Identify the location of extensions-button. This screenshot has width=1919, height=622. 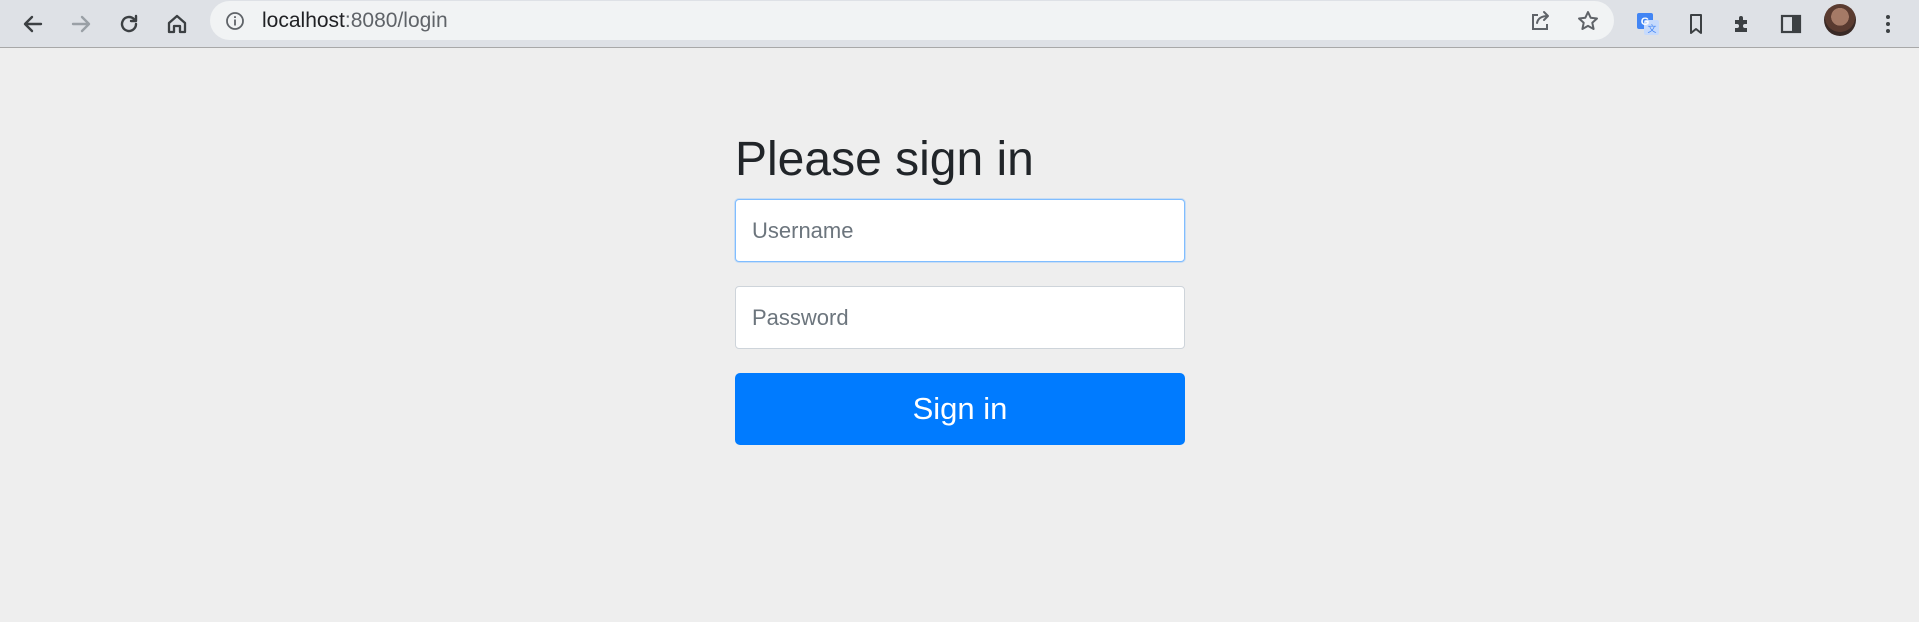
(1743, 24).